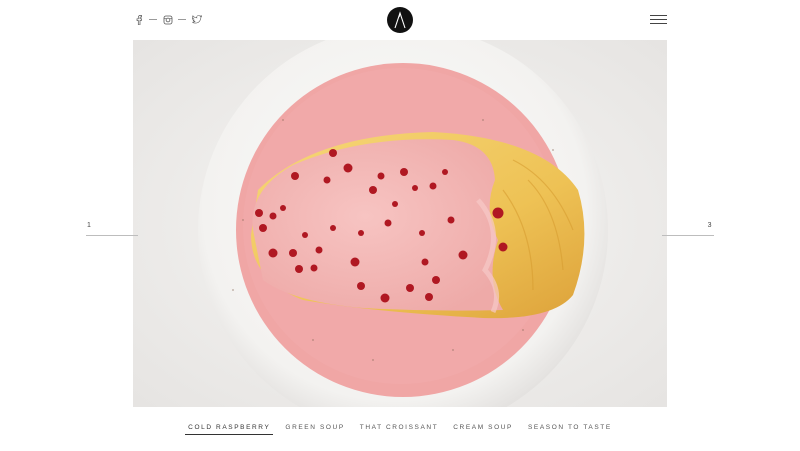  I want to click on nav-item-cream-soup: CREAM SOUP, so click(483, 429).